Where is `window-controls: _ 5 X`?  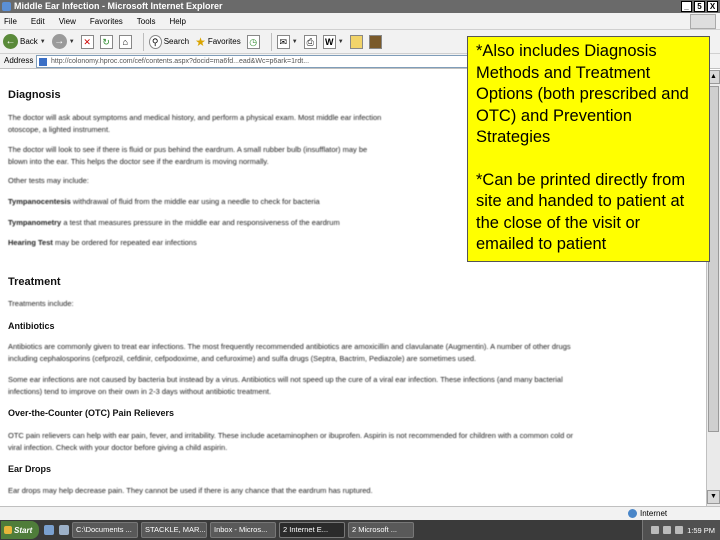 window-controls: _ 5 X is located at coordinates (699, 6).